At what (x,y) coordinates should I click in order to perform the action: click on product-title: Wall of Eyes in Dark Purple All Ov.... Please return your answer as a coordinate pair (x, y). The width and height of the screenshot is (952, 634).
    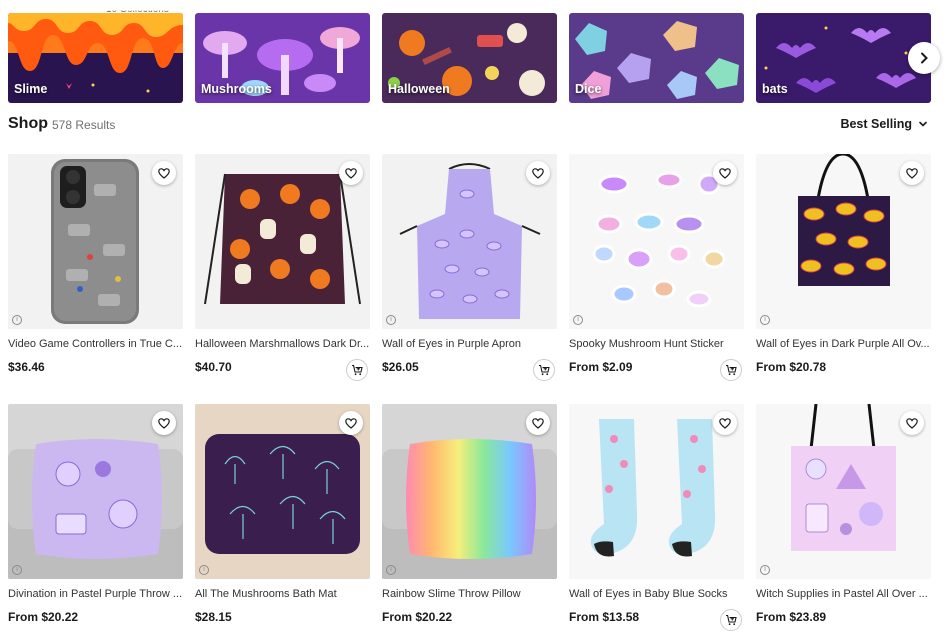
    Looking at the image, I should click on (843, 344).